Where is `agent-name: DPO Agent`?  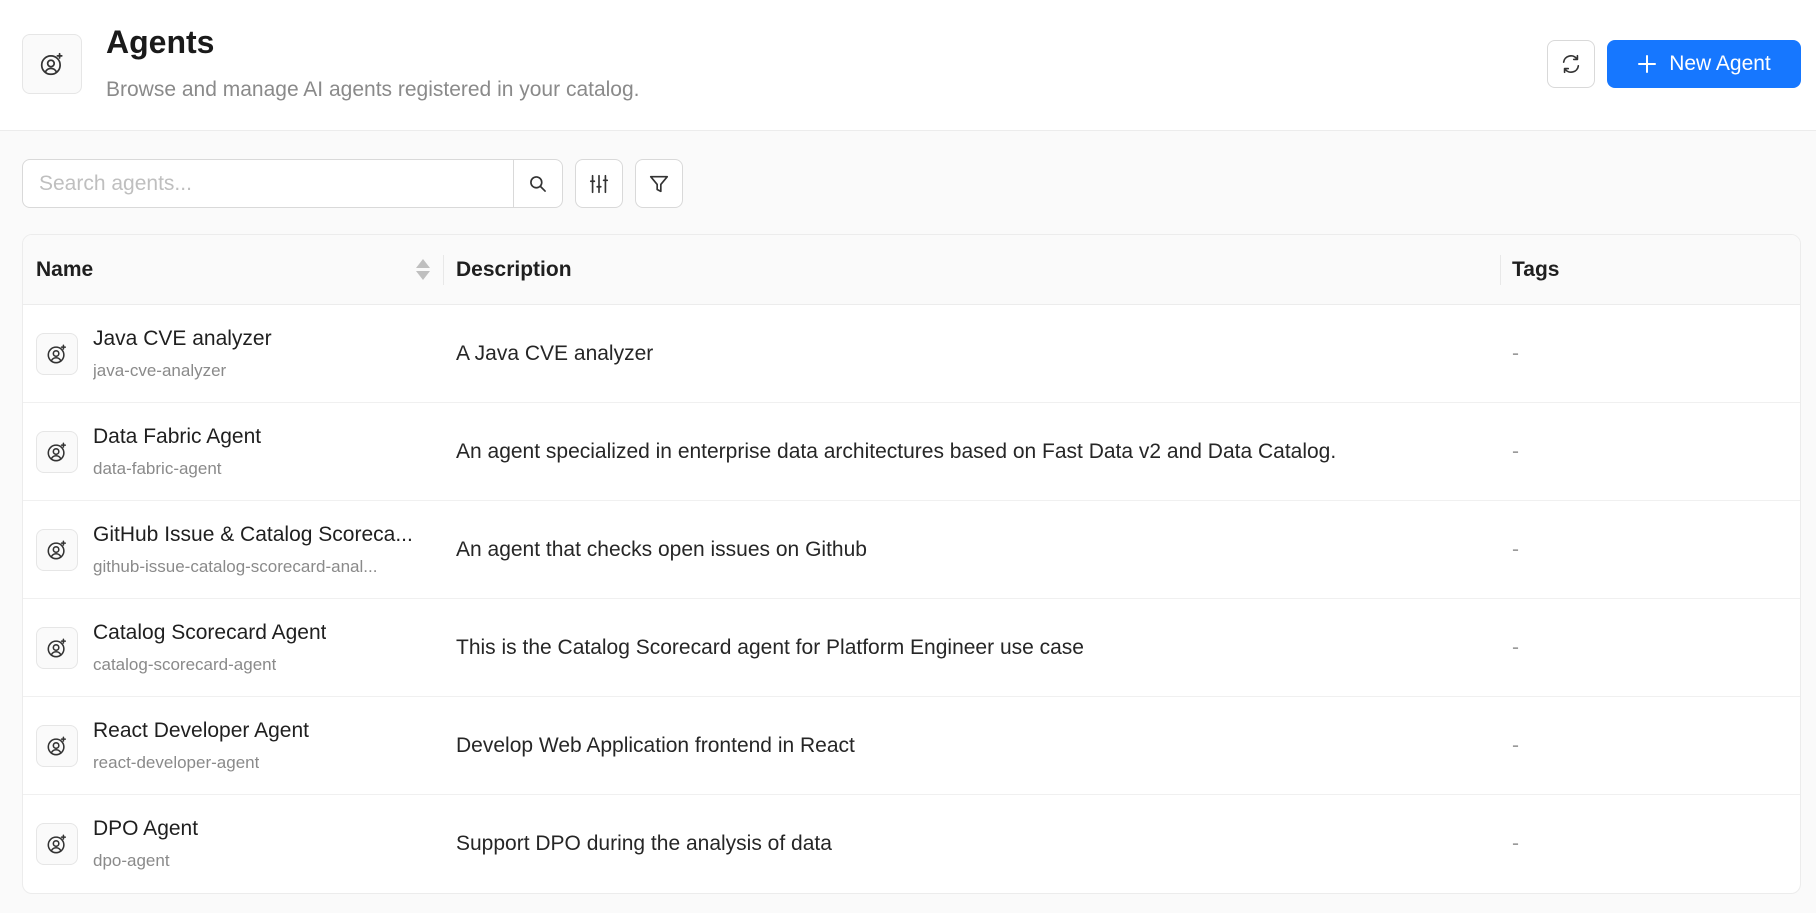
agent-name: DPO Agent is located at coordinates (145, 829).